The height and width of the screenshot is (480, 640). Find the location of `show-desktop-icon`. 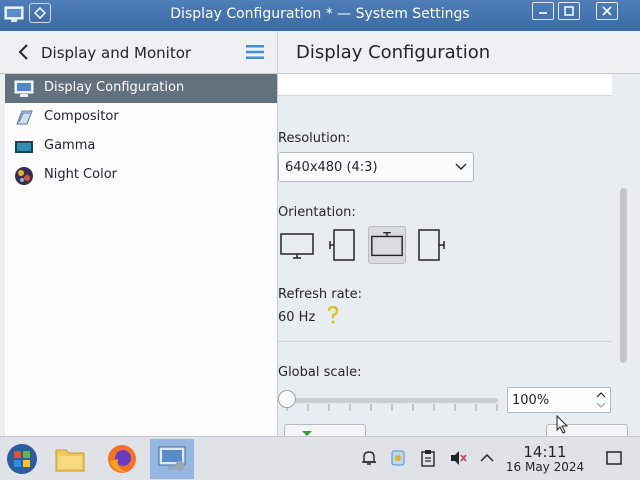

show-desktop-icon is located at coordinates (614, 458).